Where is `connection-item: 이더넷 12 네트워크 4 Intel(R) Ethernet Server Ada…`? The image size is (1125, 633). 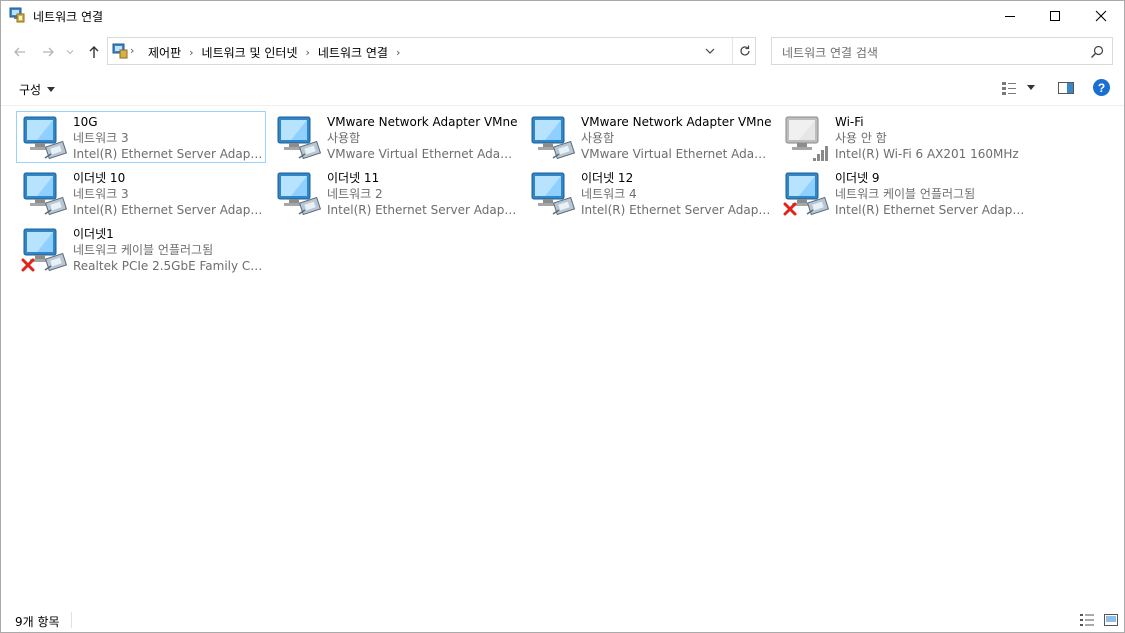
connection-item: 이더넷 12 네트워크 4 Intel(R) Ethernet Server Ada… is located at coordinates (649, 193).